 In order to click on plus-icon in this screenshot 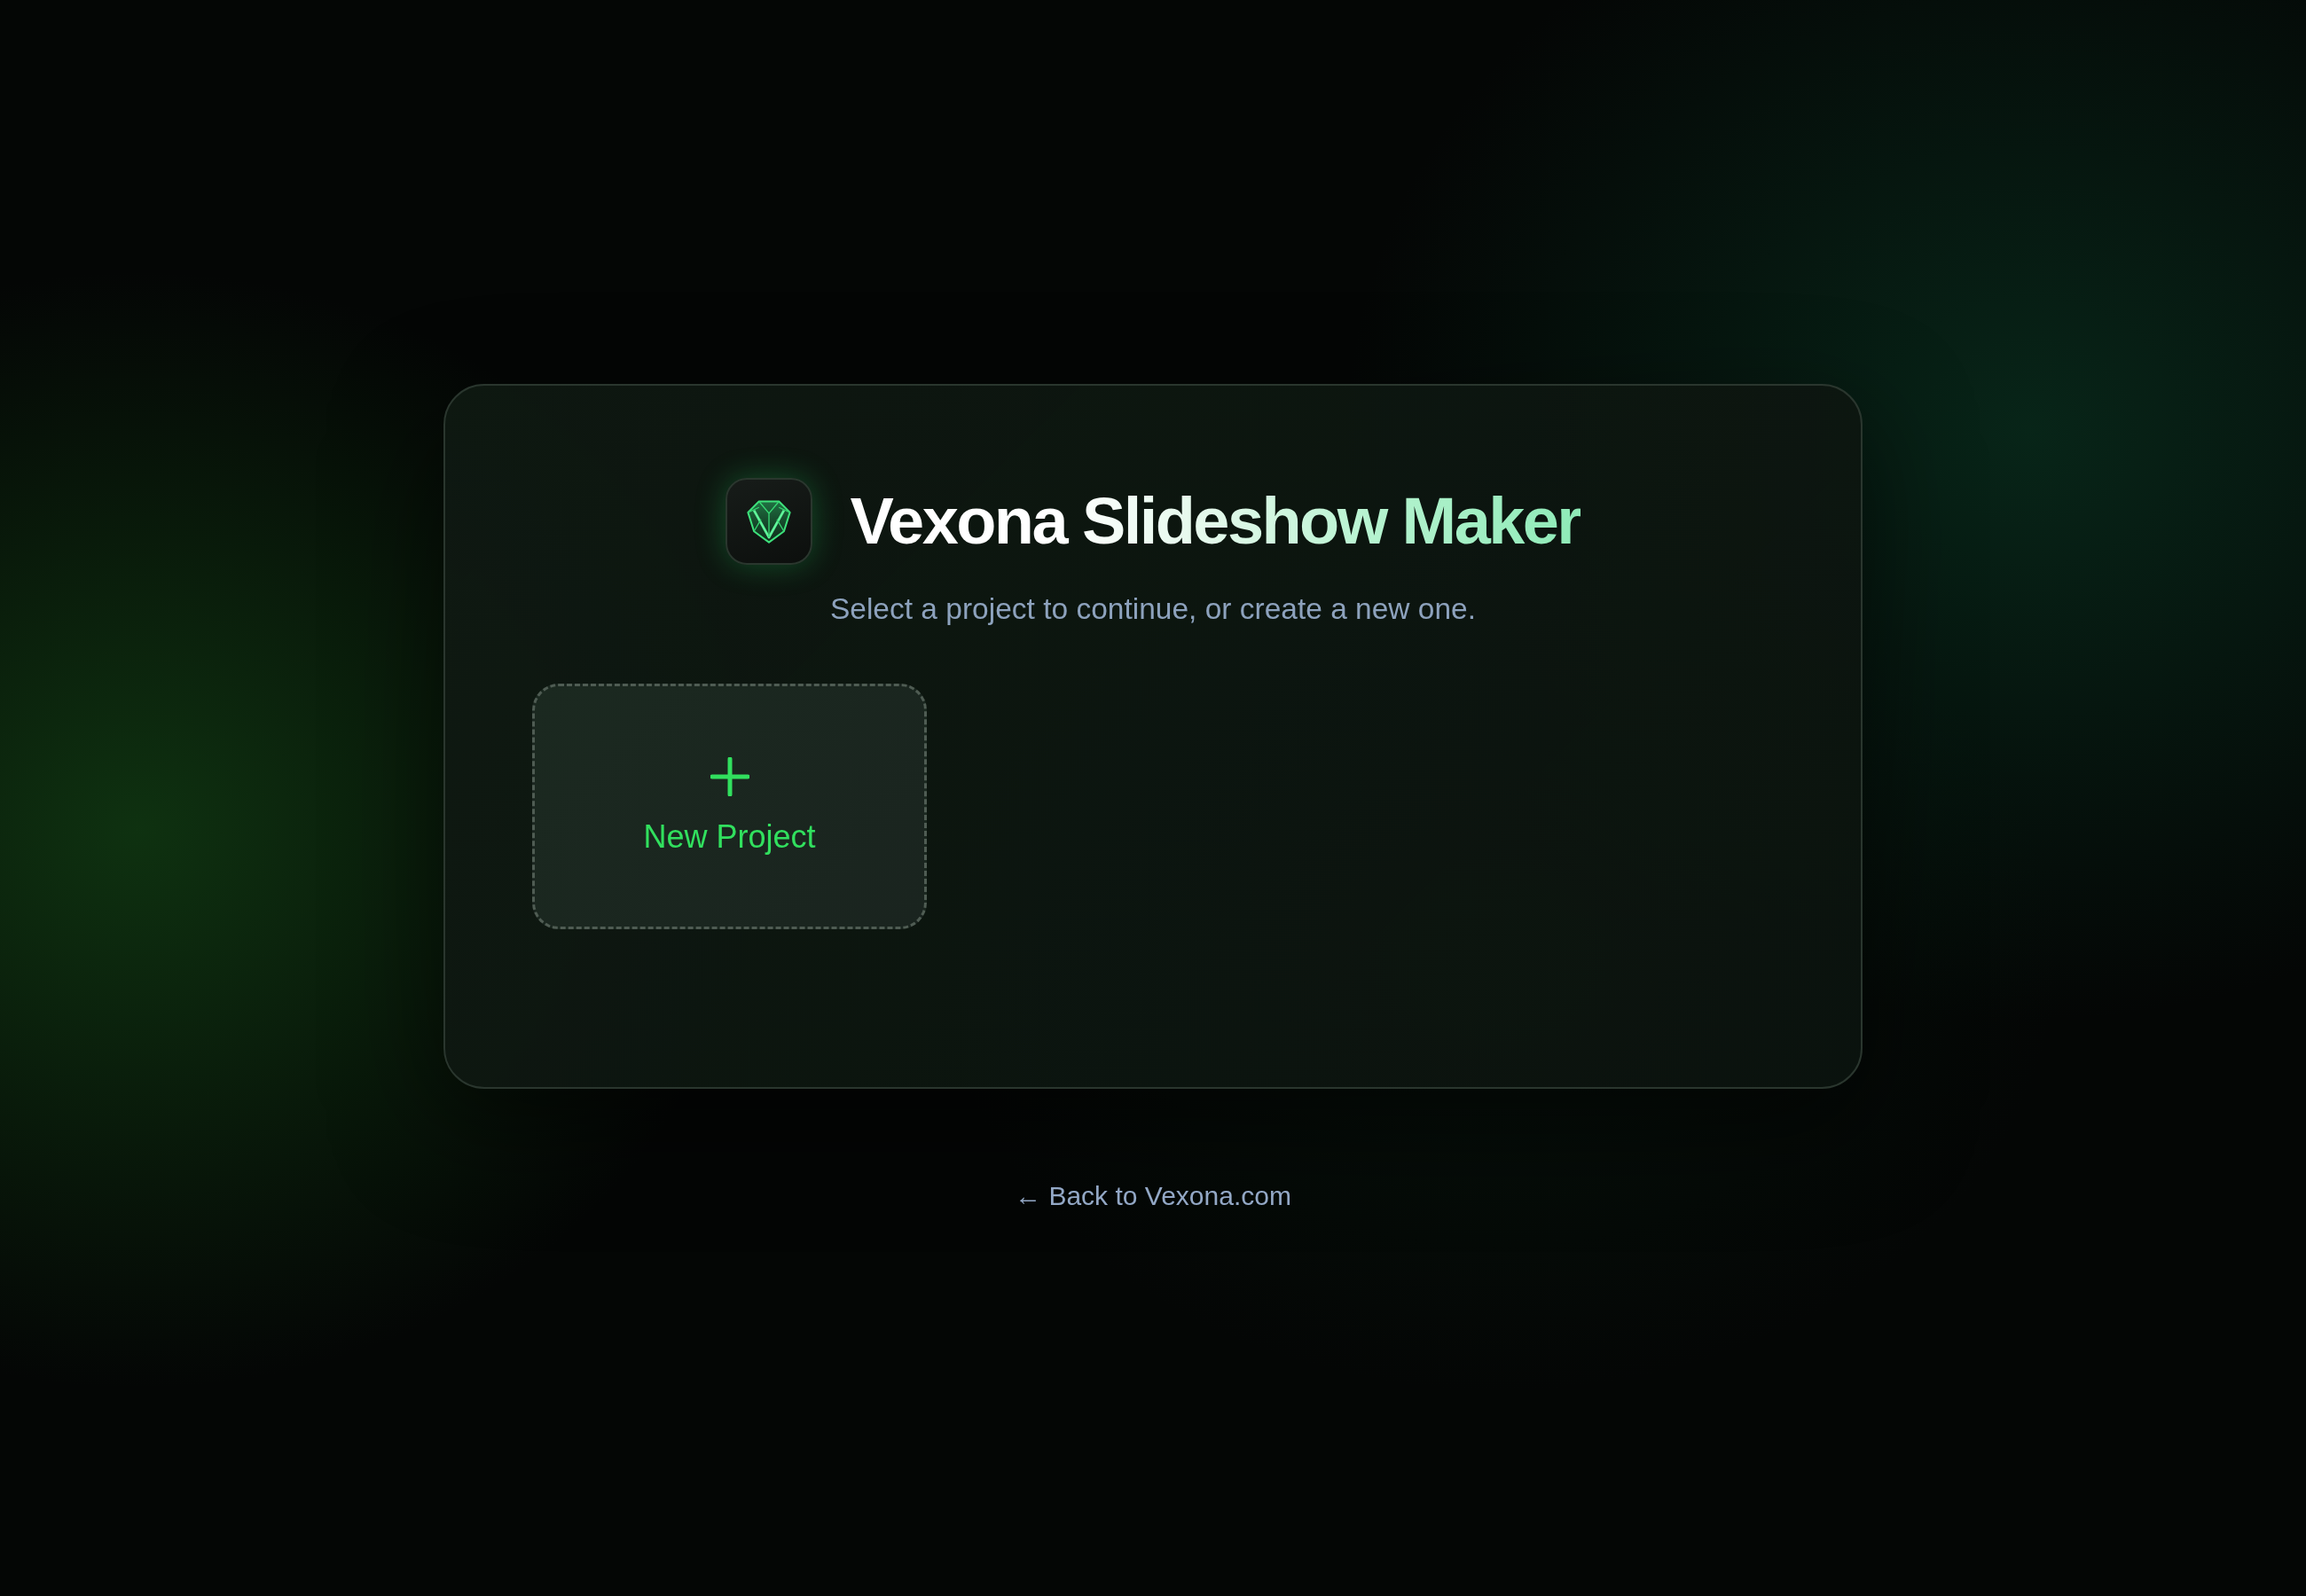, I will do `click(729, 777)`.